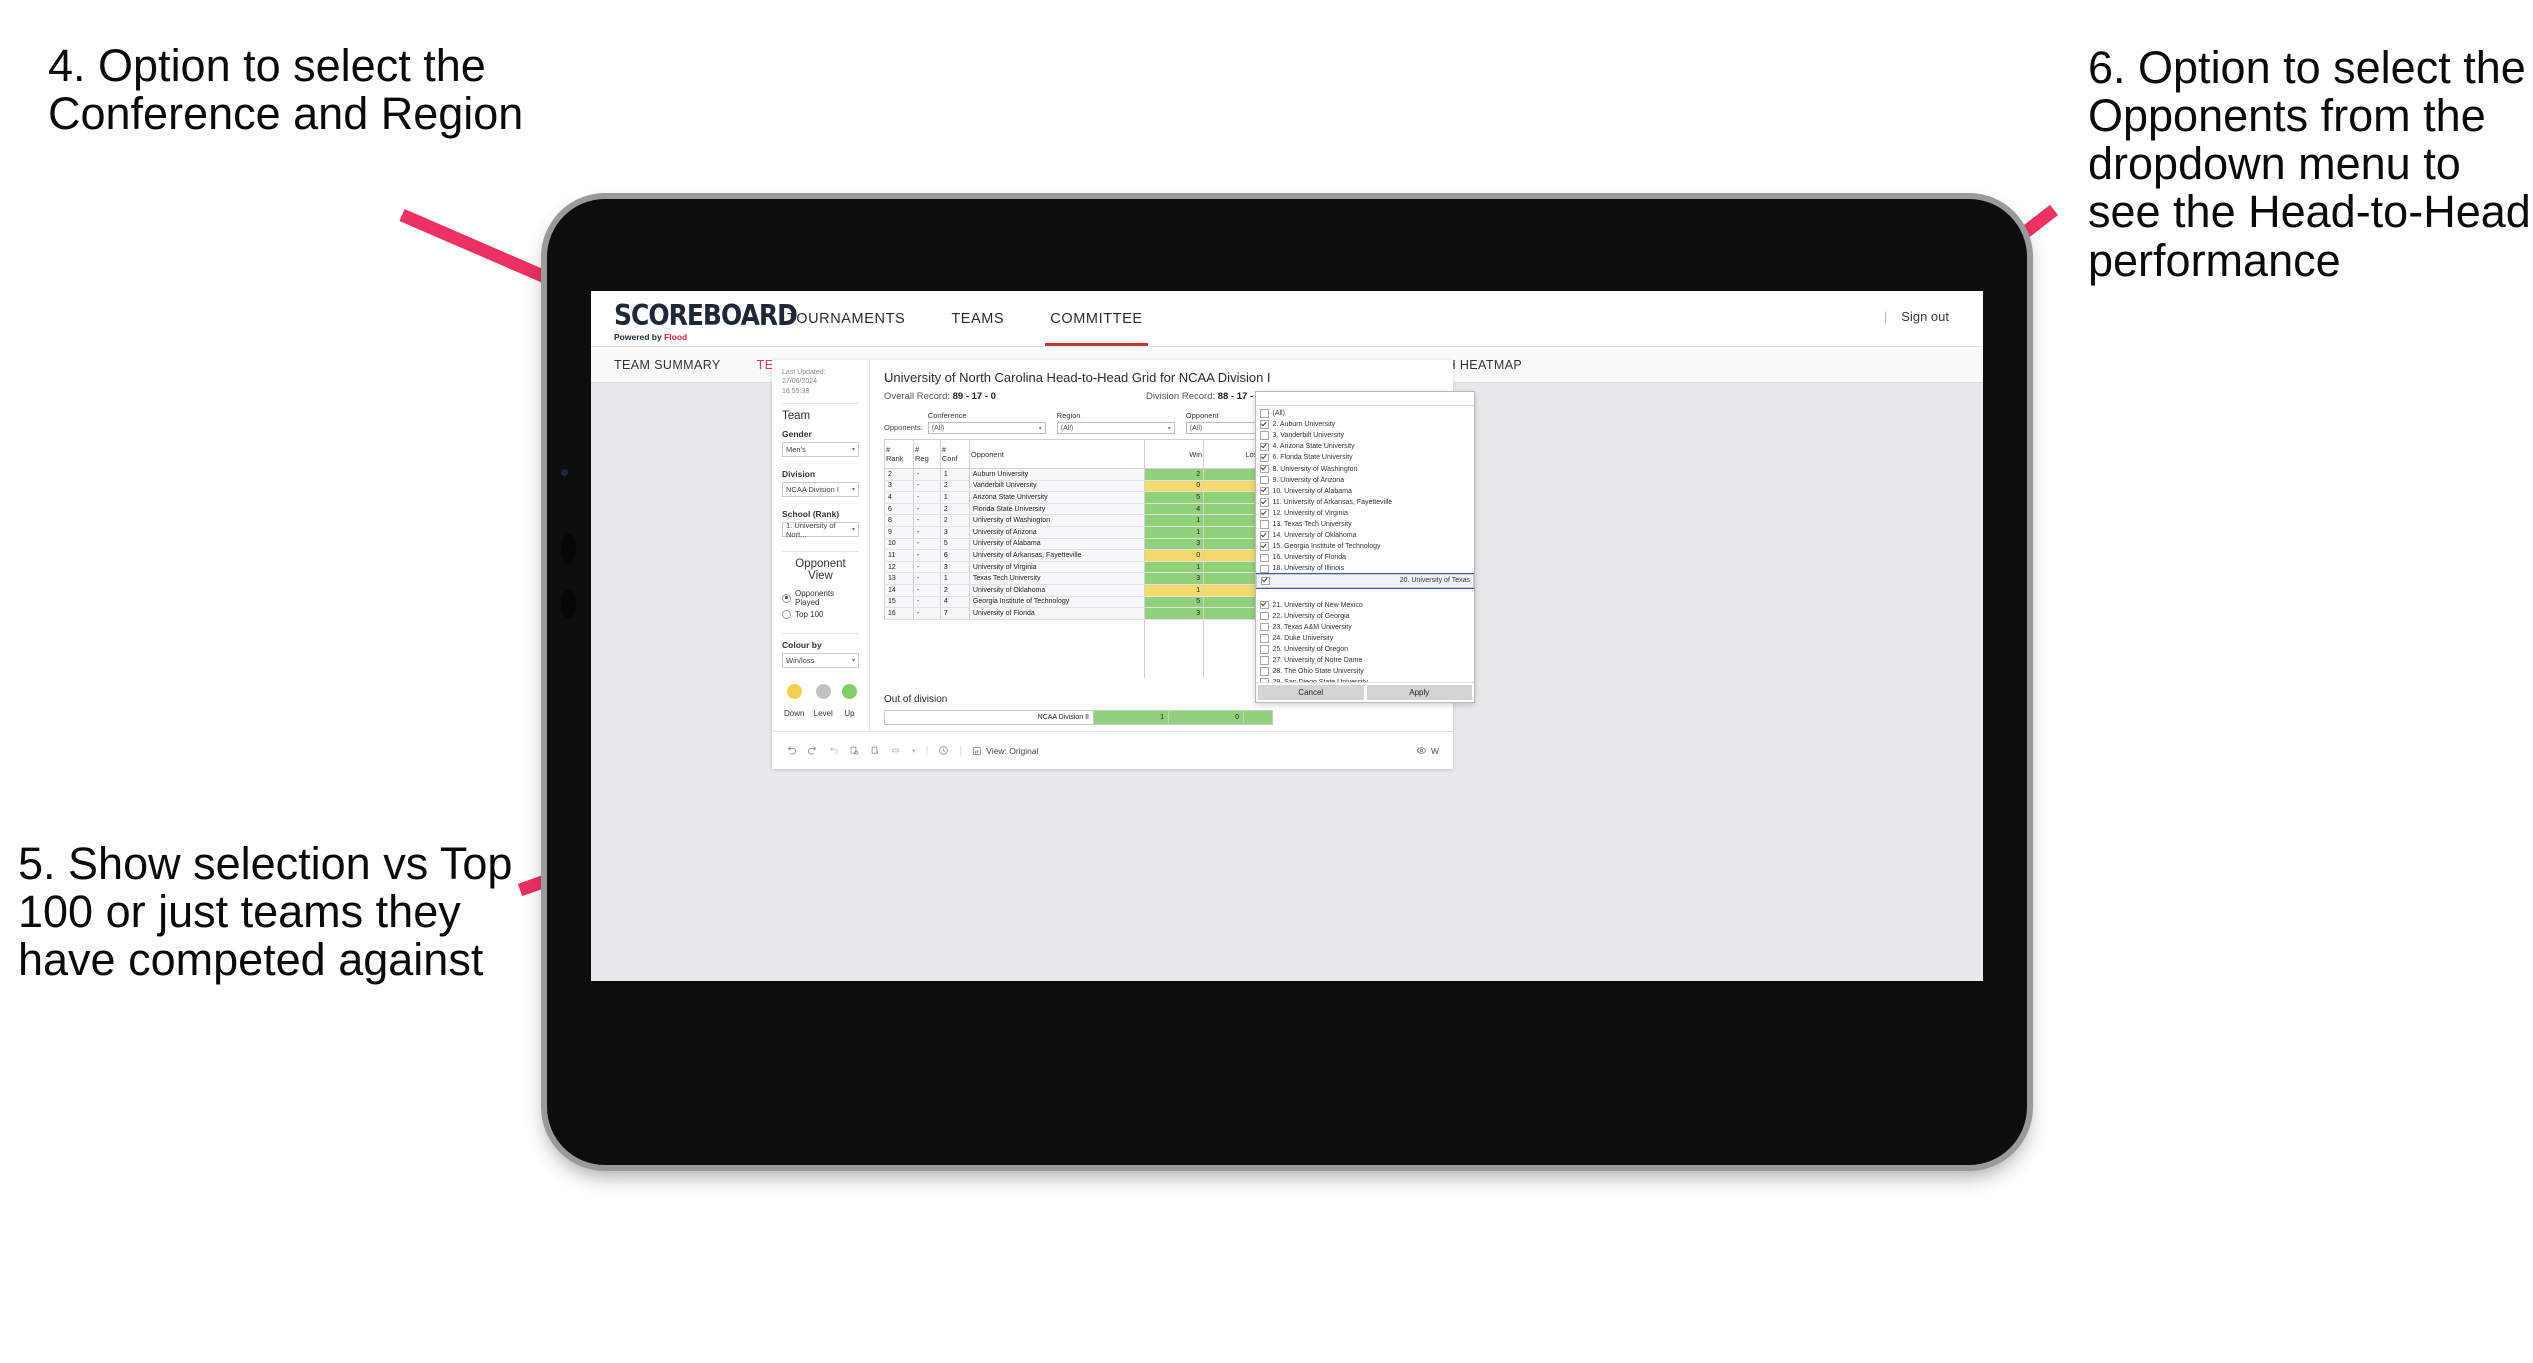 Image resolution: width=2533 pixels, height=1363 pixels. What do you see at coordinates (854, 750) in the screenshot?
I see `refresh-icon` at bounding box center [854, 750].